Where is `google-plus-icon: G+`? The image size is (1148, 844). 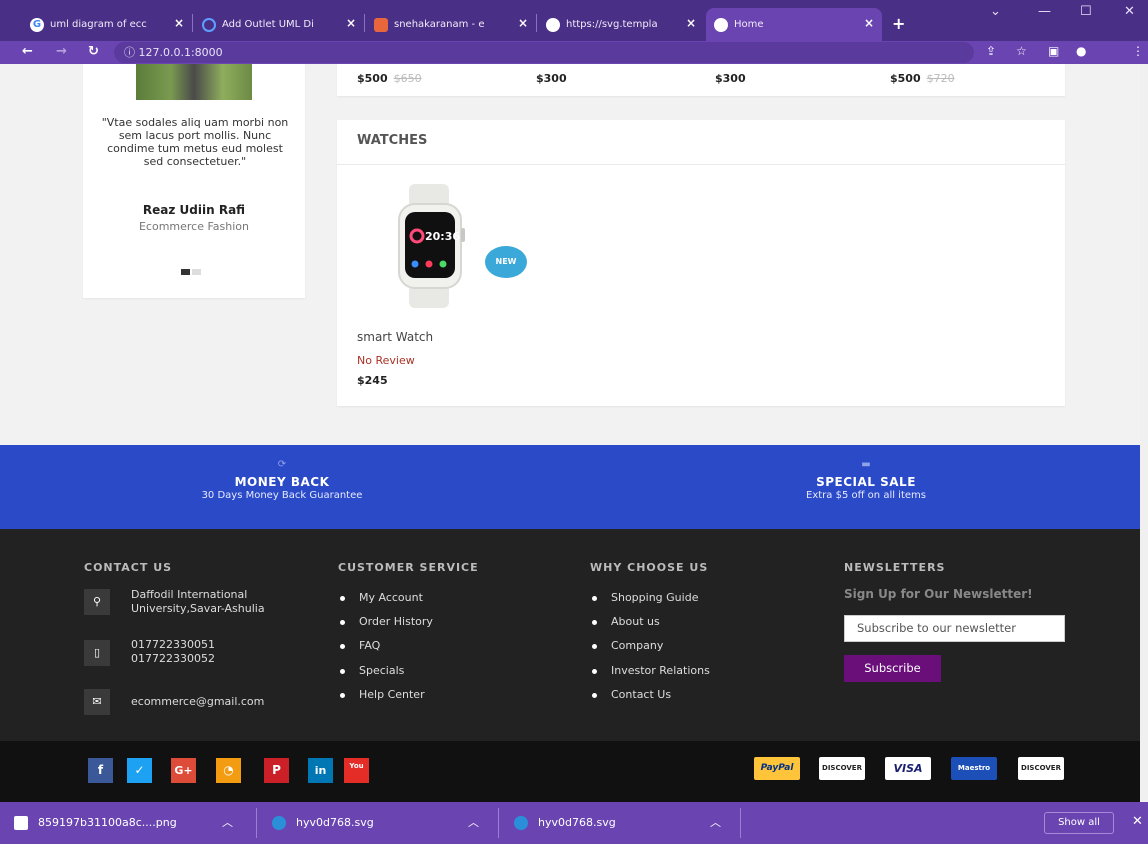
google-plus-icon: G+ is located at coordinates (183, 770).